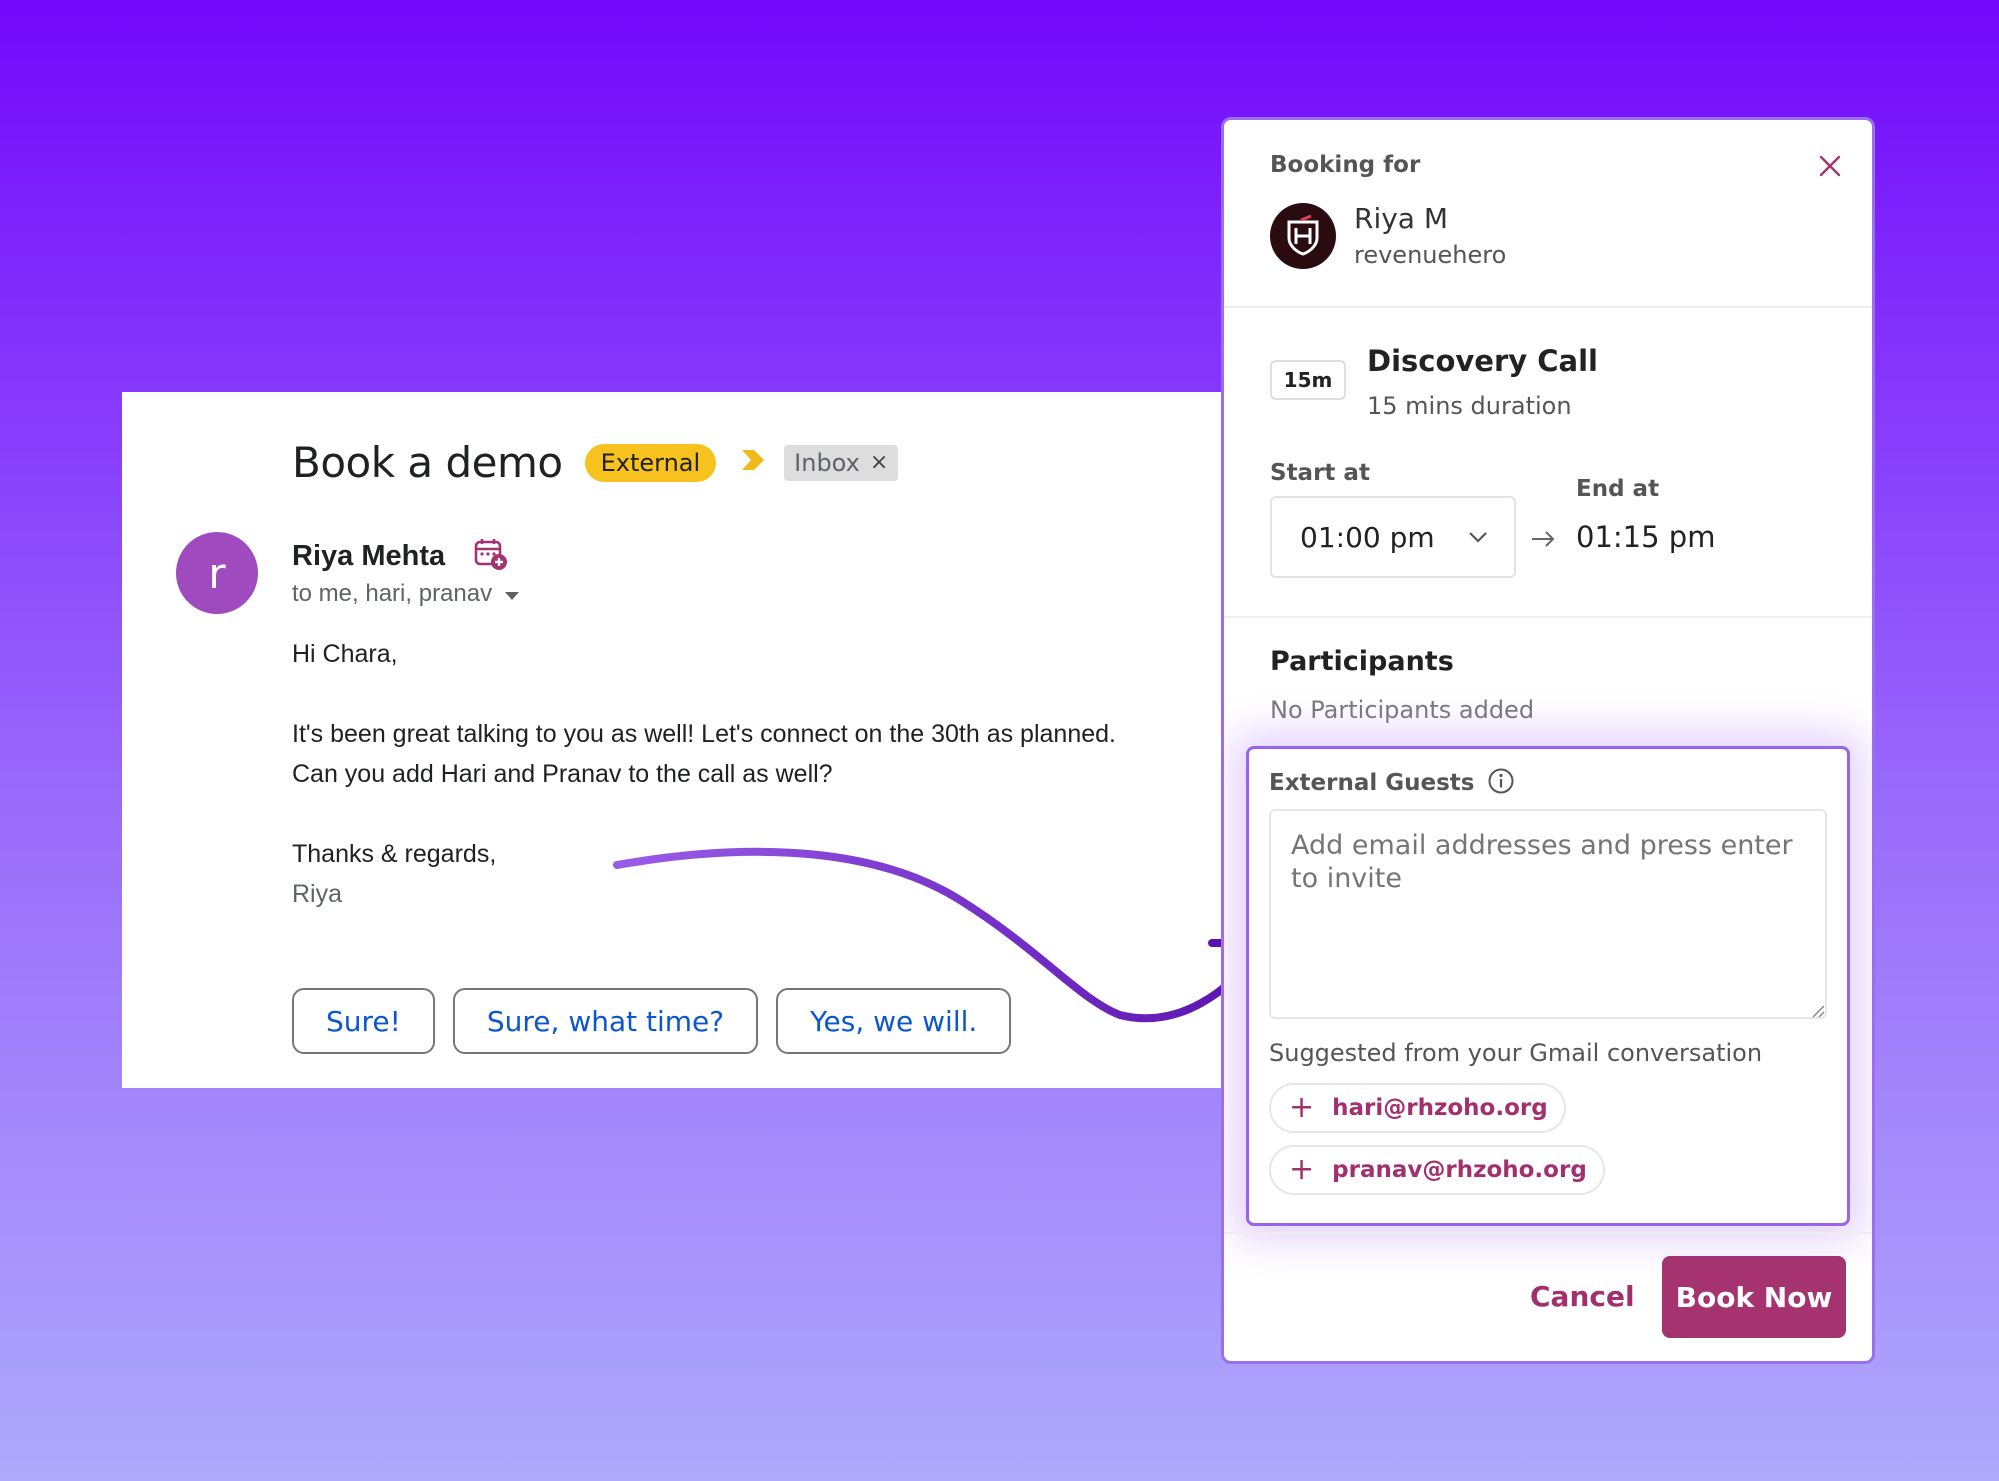 Image resolution: width=1999 pixels, height=1481 pixels. I want to click on recipients: to me, hari, pranav, so click(406, 594).